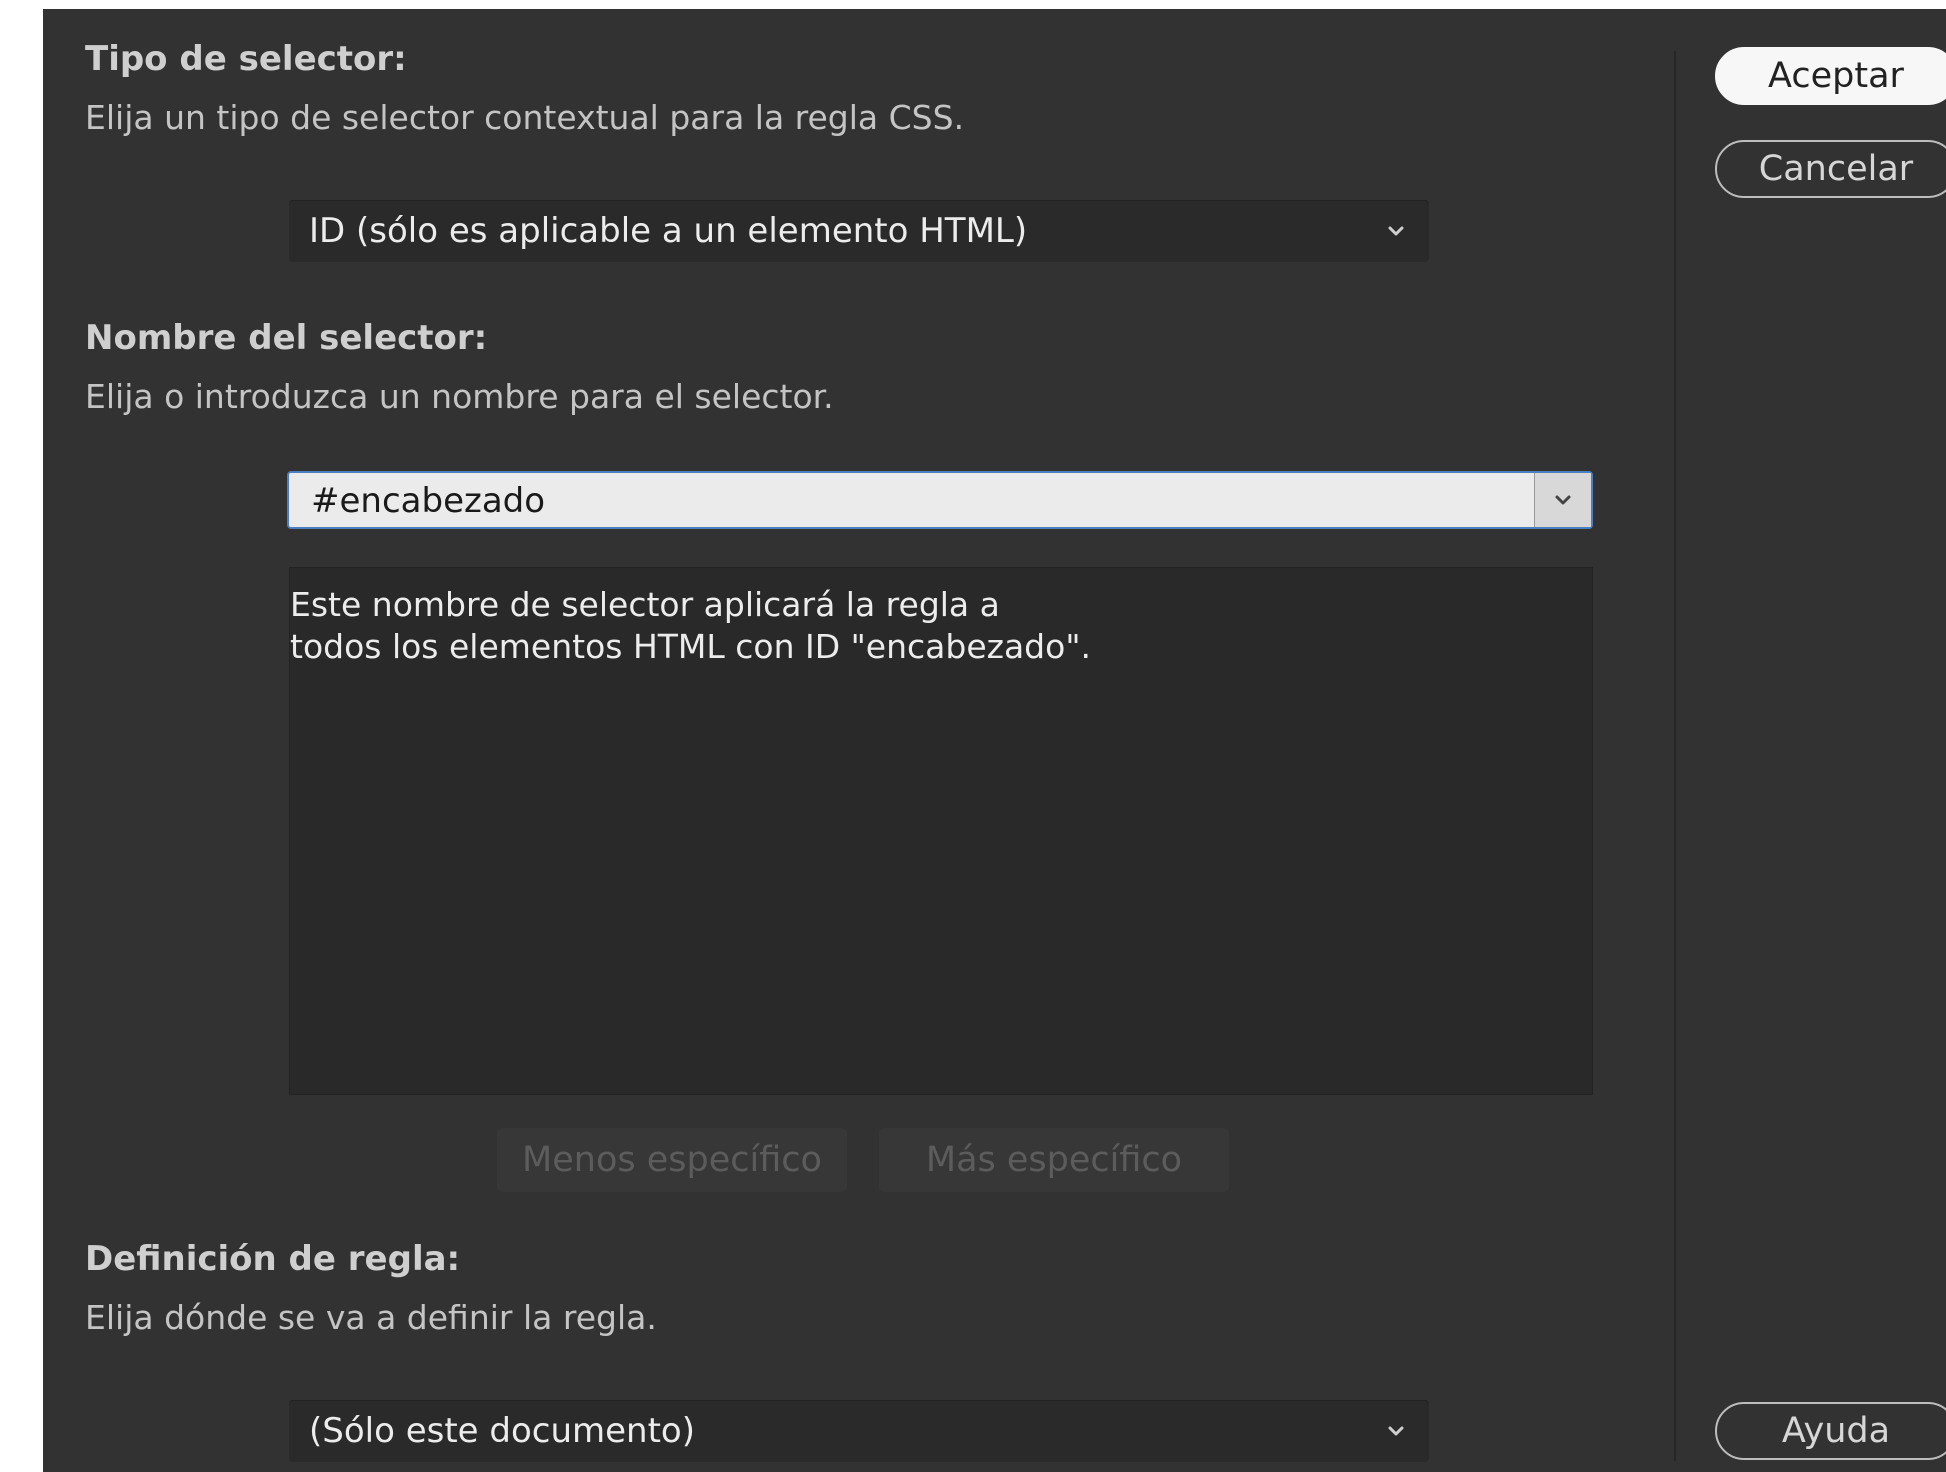  Describe the element at coordinates (940, 500) in the screenshot. I see `selector-name-combobox: #encabezado` at that location.